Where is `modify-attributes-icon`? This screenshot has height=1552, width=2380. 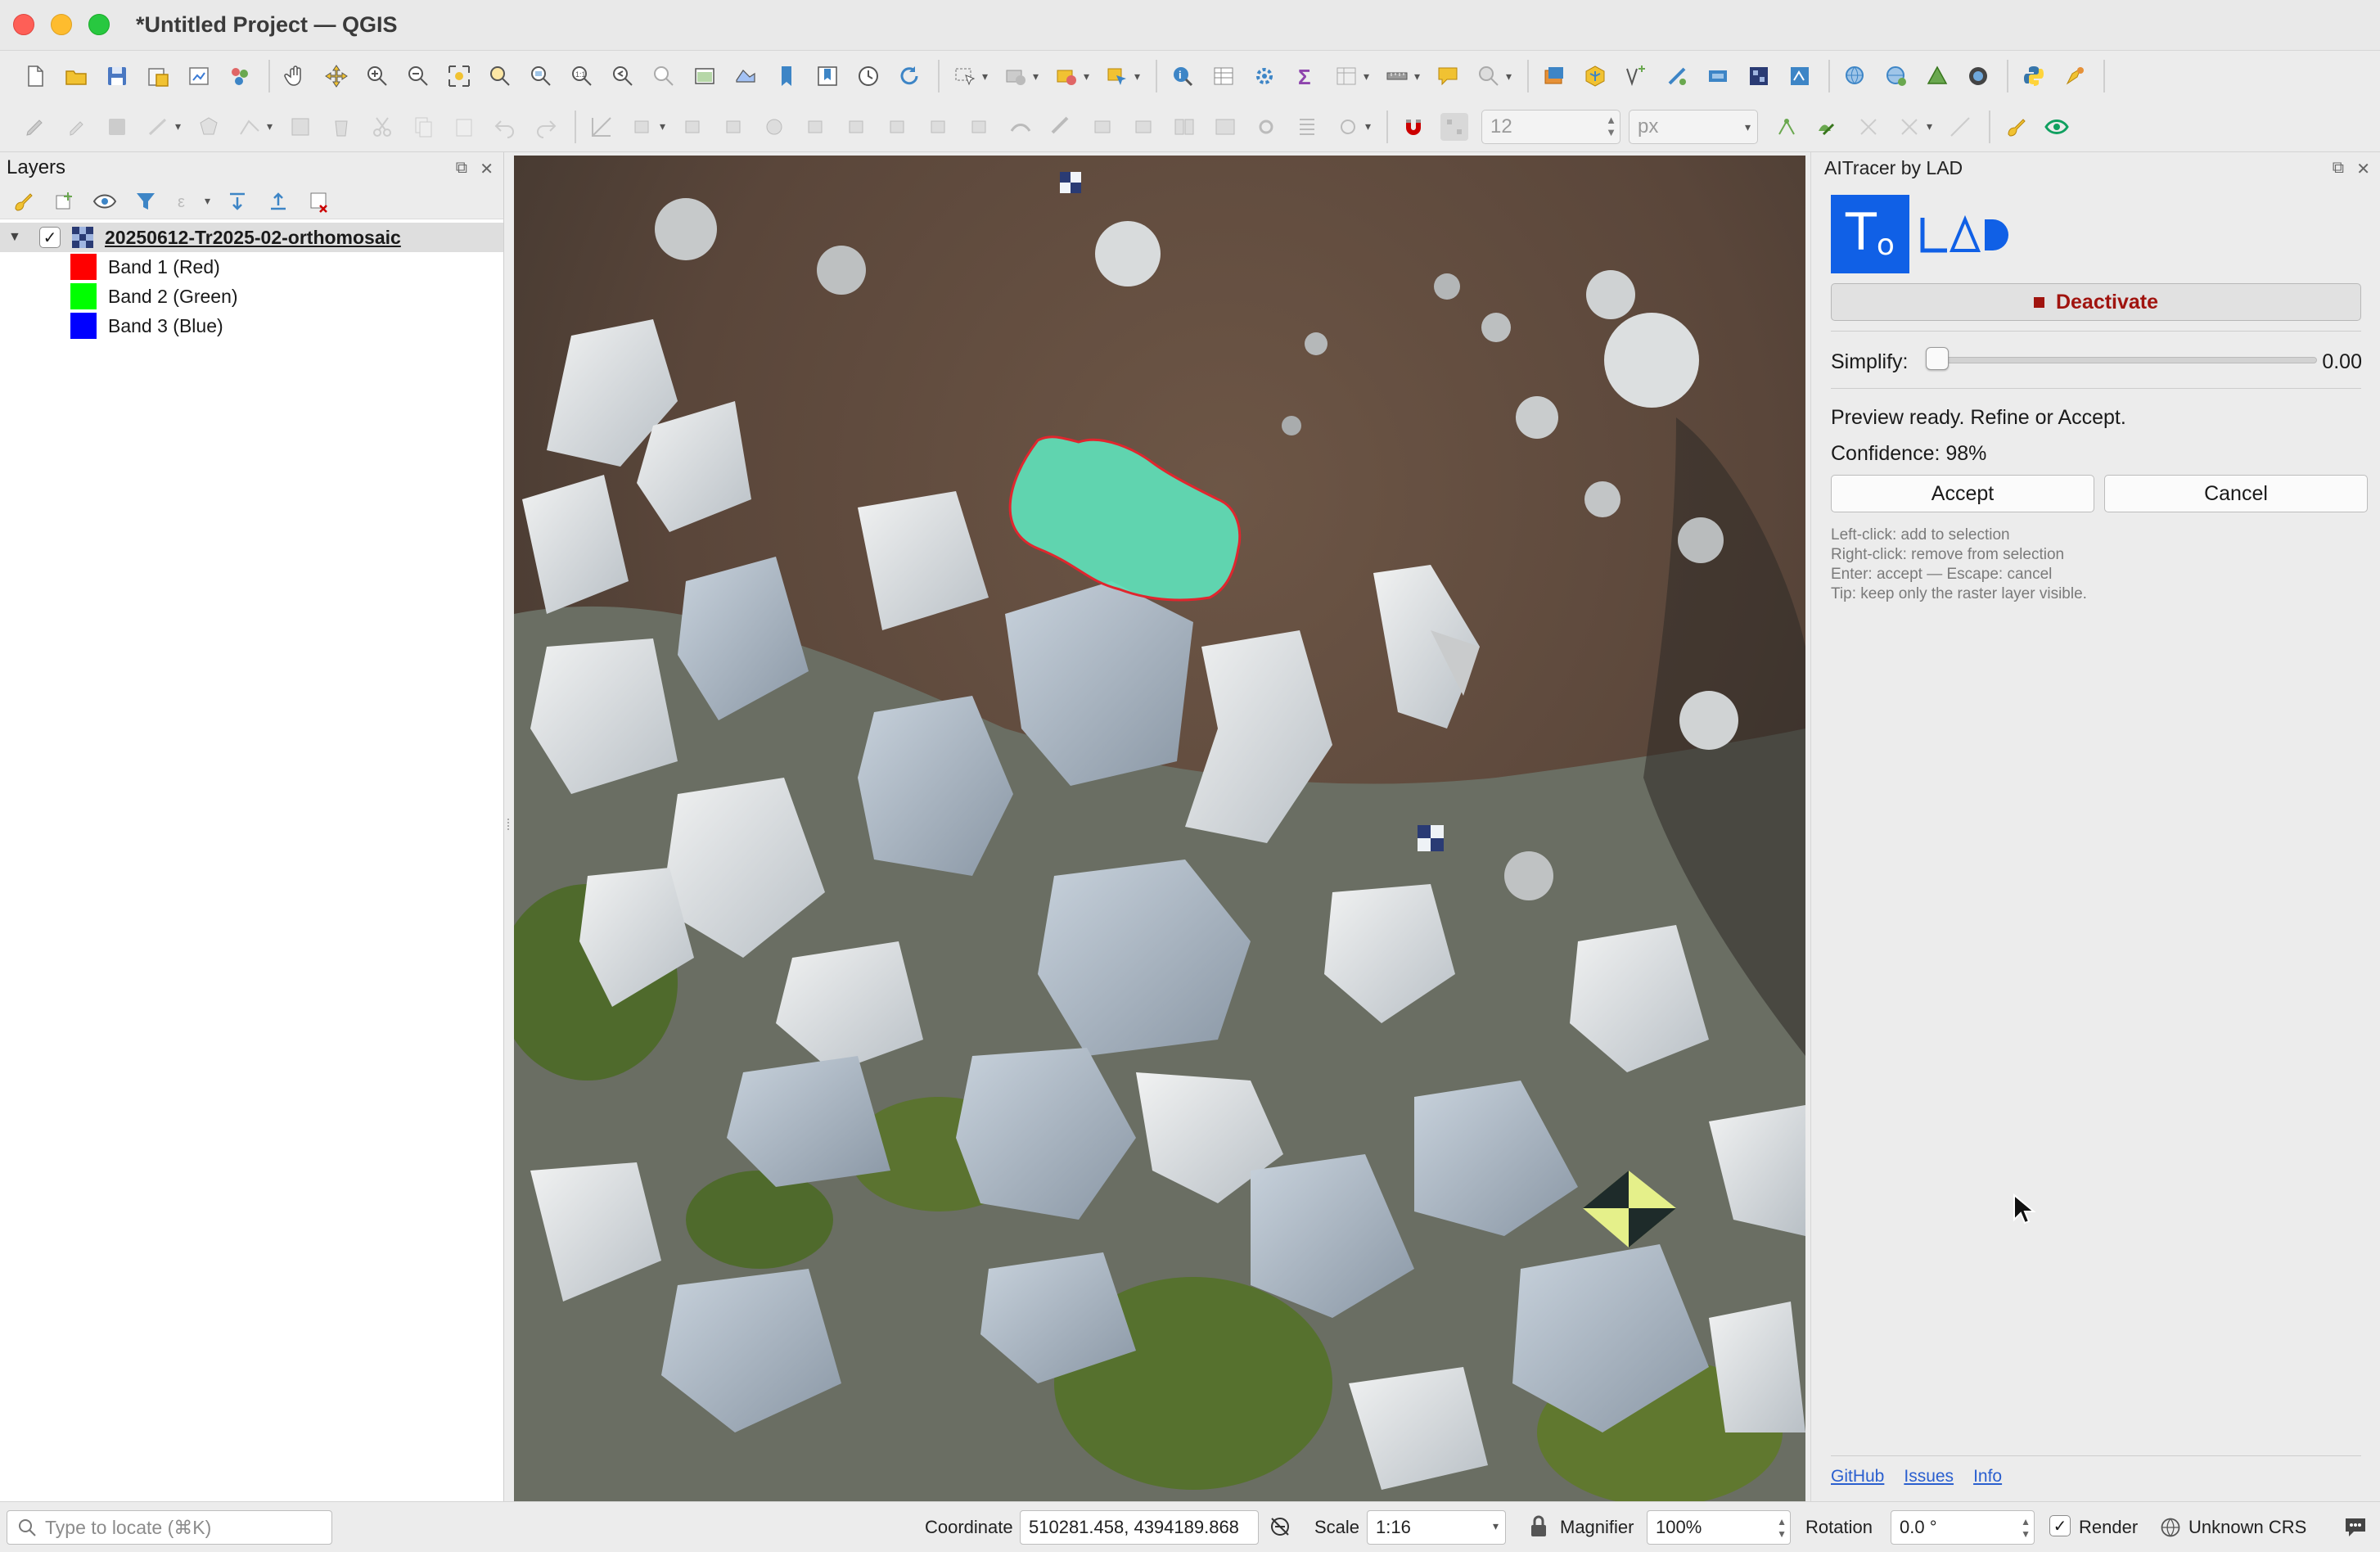
modify-attributes-icon is located at coordinates (300, 127).